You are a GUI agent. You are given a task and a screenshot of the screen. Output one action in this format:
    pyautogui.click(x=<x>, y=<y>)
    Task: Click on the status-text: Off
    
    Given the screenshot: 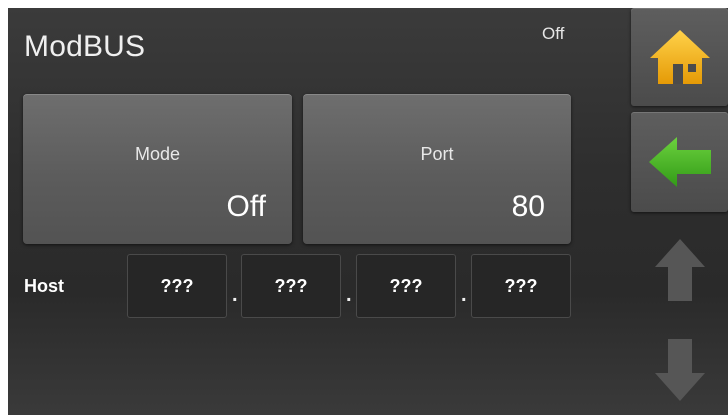 What is the action you would take?
    pyautogui.click(x=553, y=33)
    